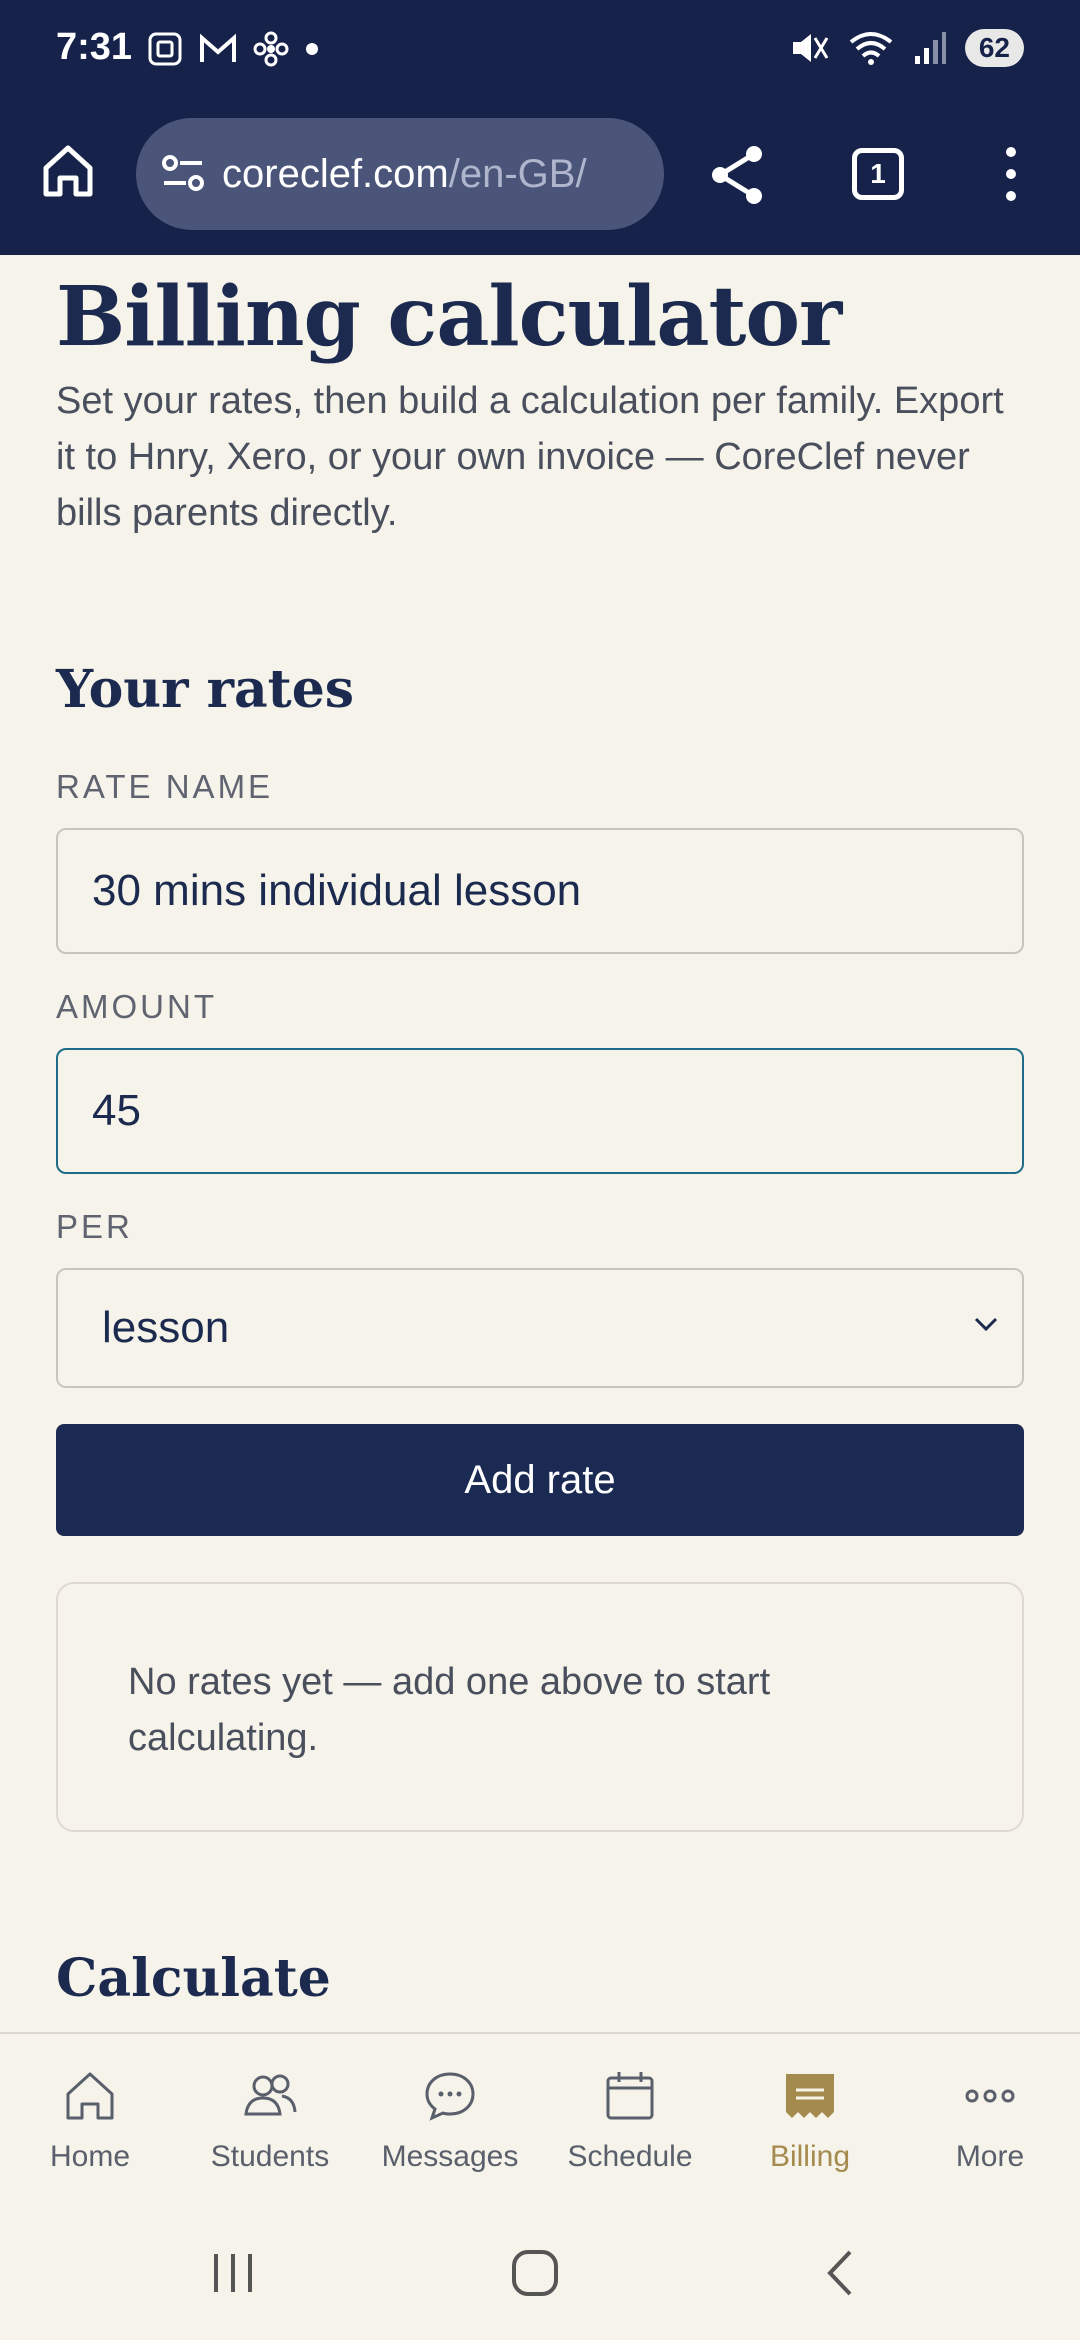 This screenshot has height=2340, width=1080. Describe the element at coordinates (450, 2096) in the screenshot. I see `chat-bubble-icon` at that location.